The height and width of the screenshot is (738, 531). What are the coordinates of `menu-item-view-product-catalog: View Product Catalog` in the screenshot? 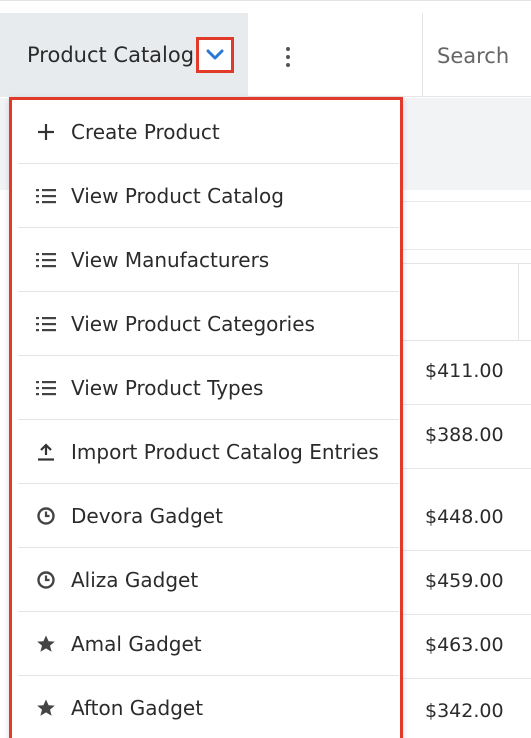 It's located at (208, 196).